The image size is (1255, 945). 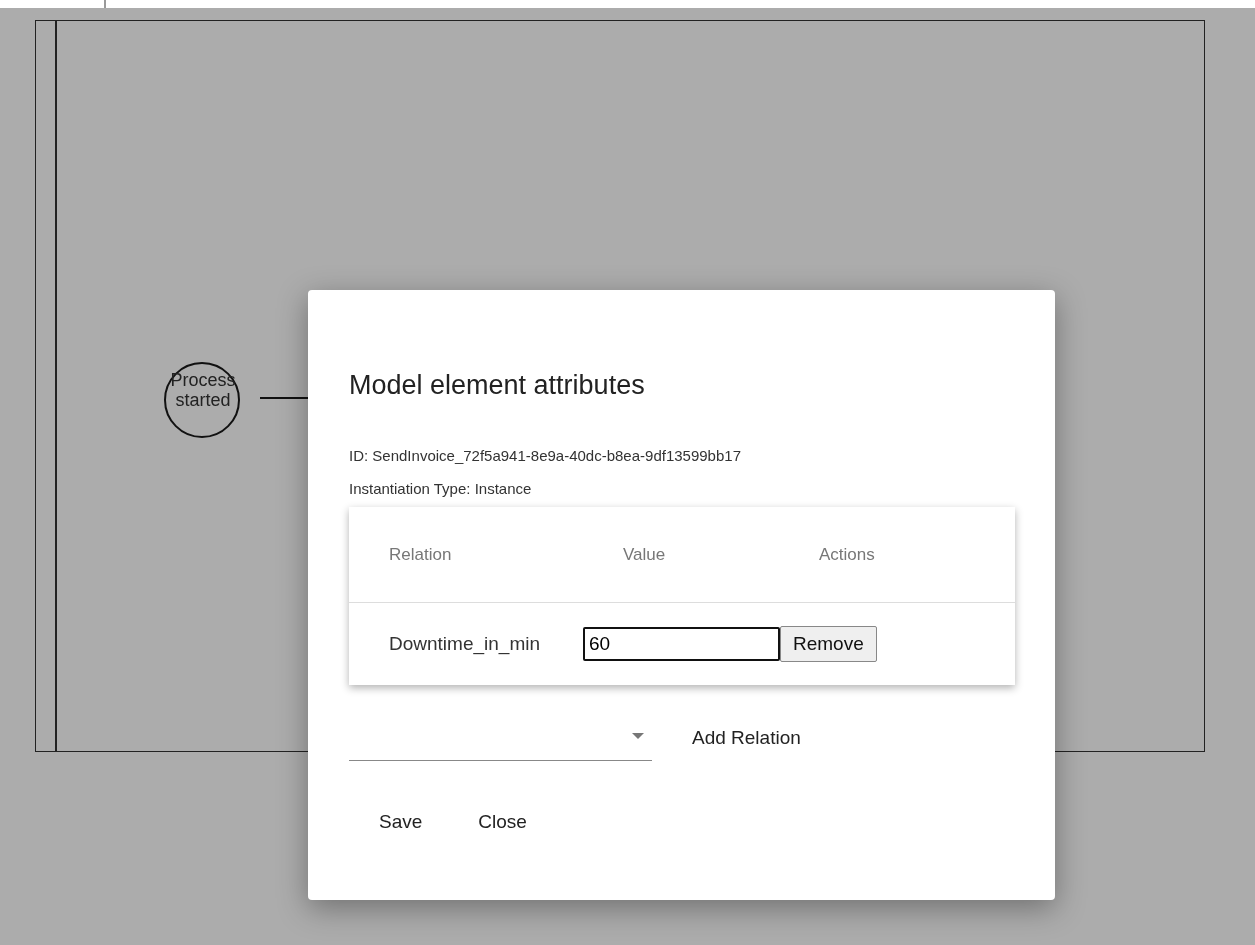 I want to click on dialog-button: Save, so click(x=401, y=822).